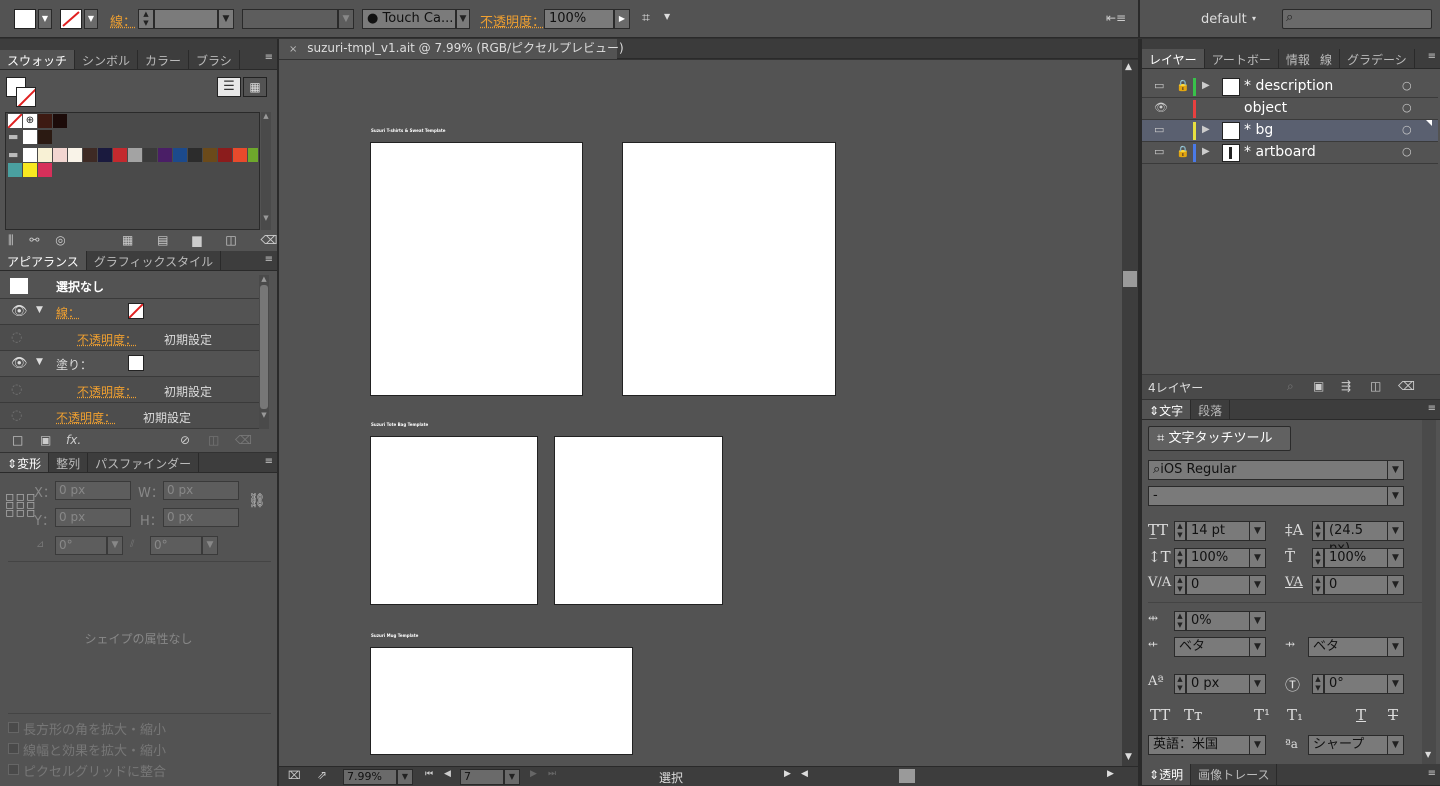 The image size is (1440, 786). What do you see at coordinates (269, 461) in the screenshot?
I see `transform-menu-icon: ≡` at bounding box center [269, 461].